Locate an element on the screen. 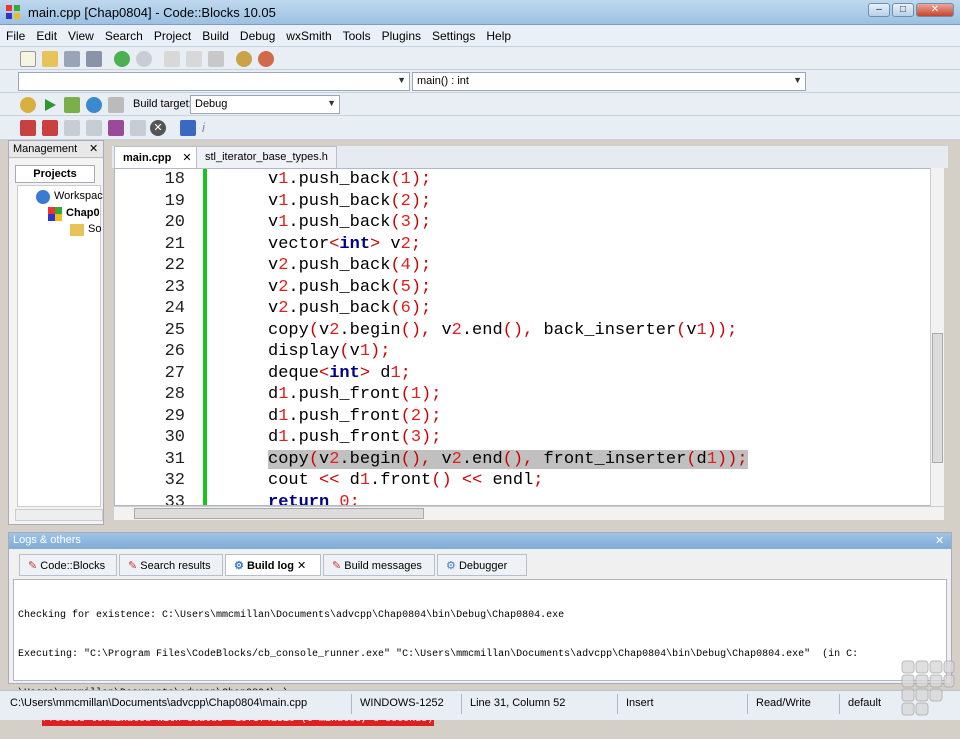  editor-vertical-scrollbar is located at coordinates (937, 337).